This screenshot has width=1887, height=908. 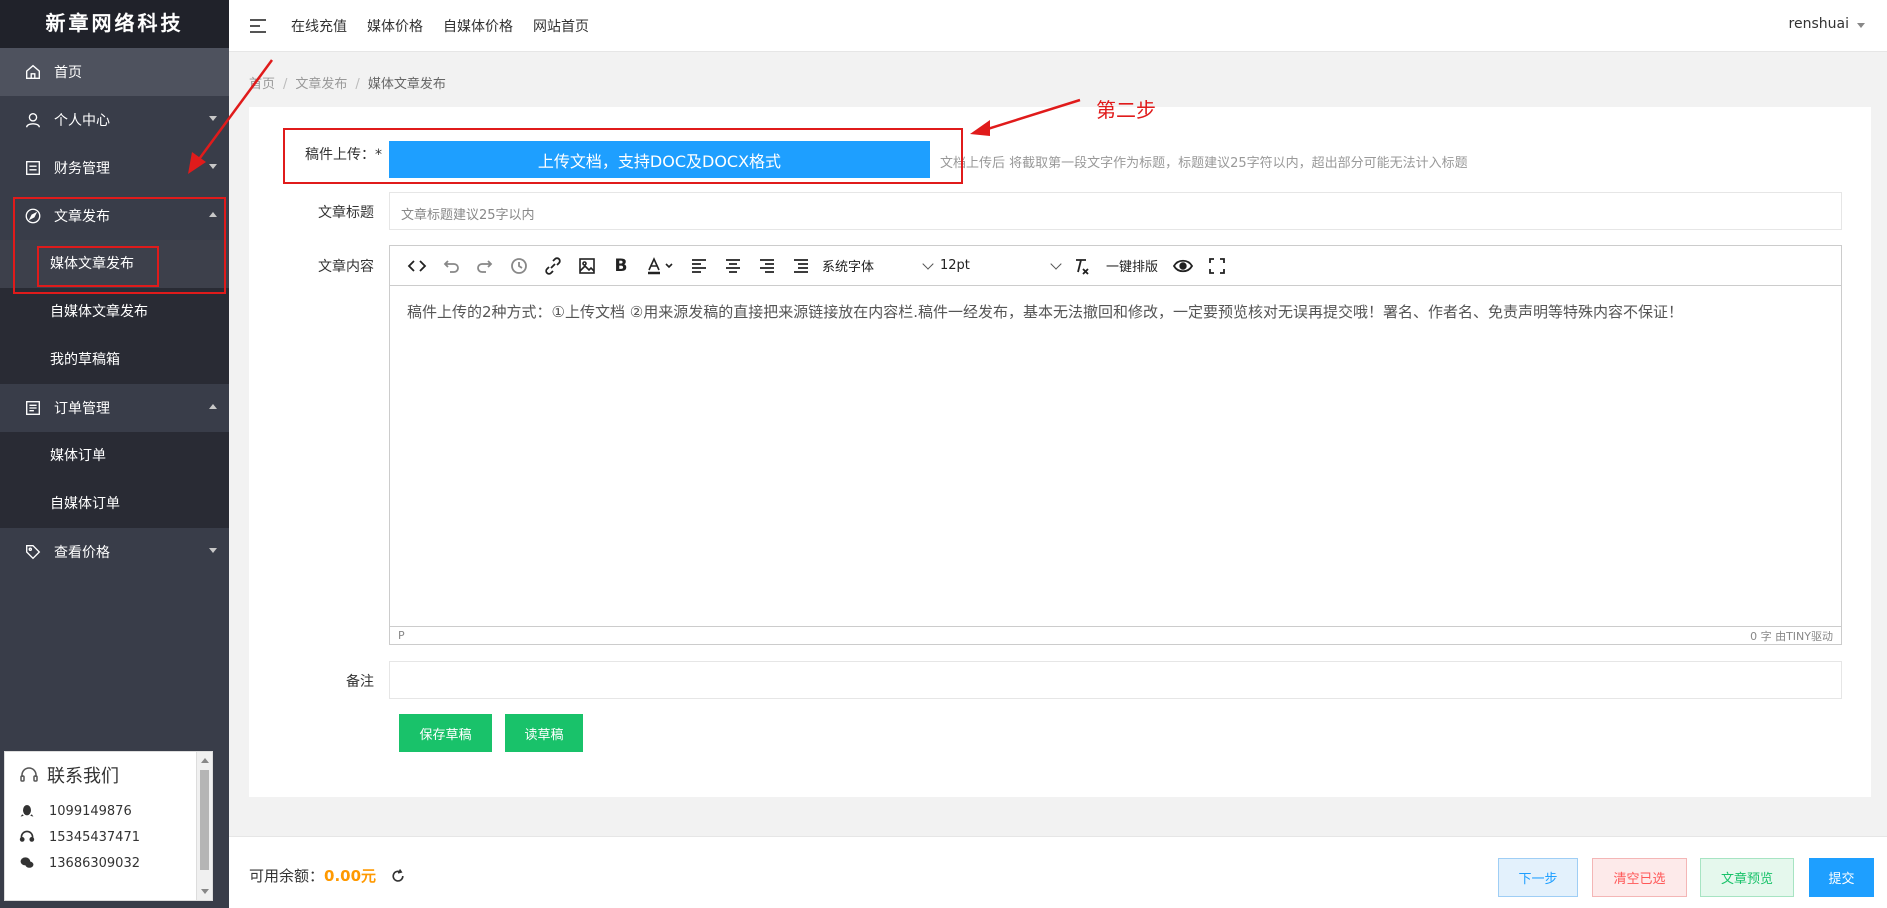 I want to click on annotation-box-media-article, so click(x=98, y=266).